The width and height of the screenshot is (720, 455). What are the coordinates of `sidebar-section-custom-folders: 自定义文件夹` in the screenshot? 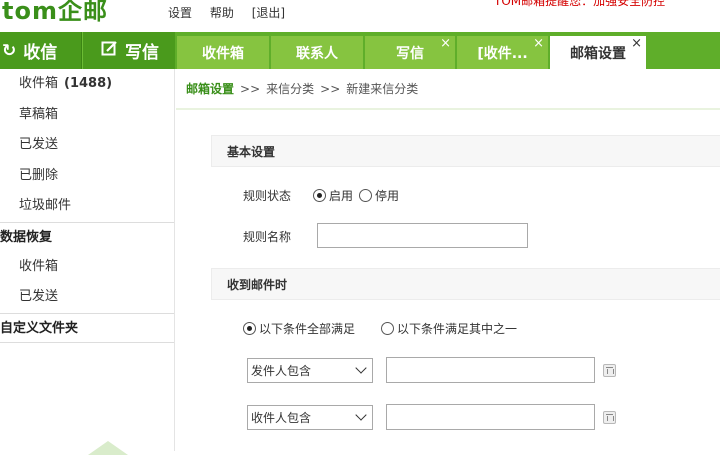 It's located at (87, 327).